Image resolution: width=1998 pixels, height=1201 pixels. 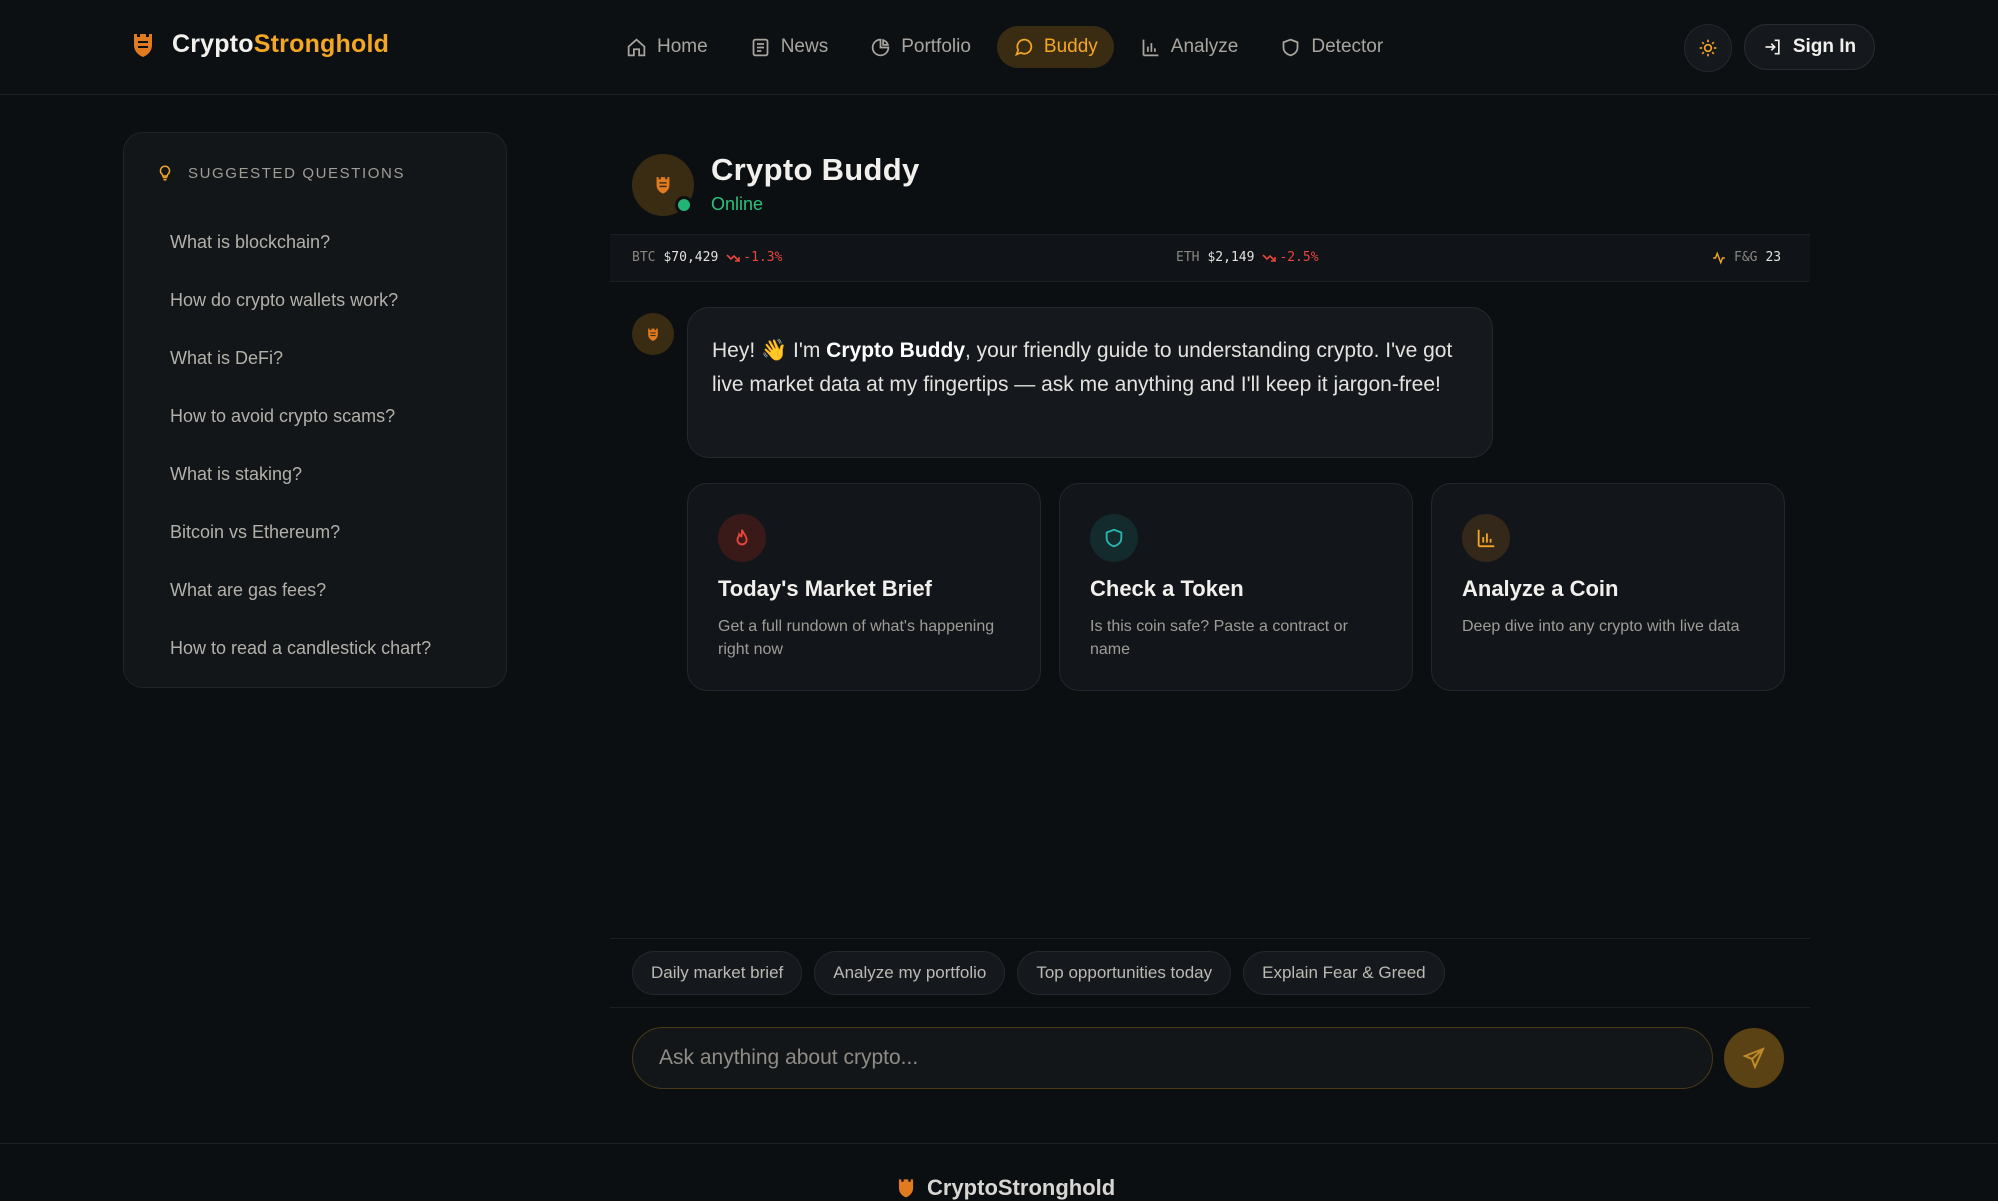 What do you see at coordinates (1347, 46) in the screenshot?
I see `nav-detector-label: Detector` at bounding box center [1347, 46].